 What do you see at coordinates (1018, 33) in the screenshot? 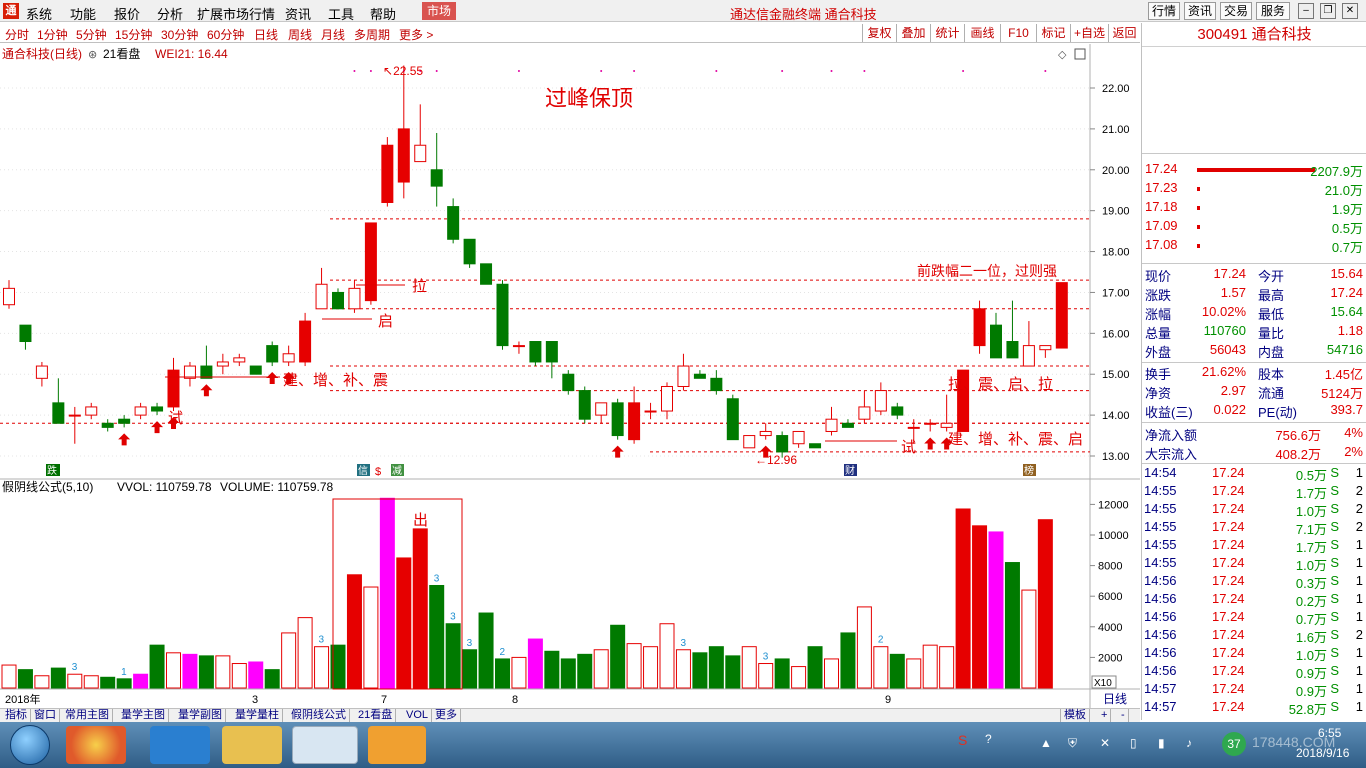
I see `tool-f10-button: F10` at bounding box center [1018, 33].